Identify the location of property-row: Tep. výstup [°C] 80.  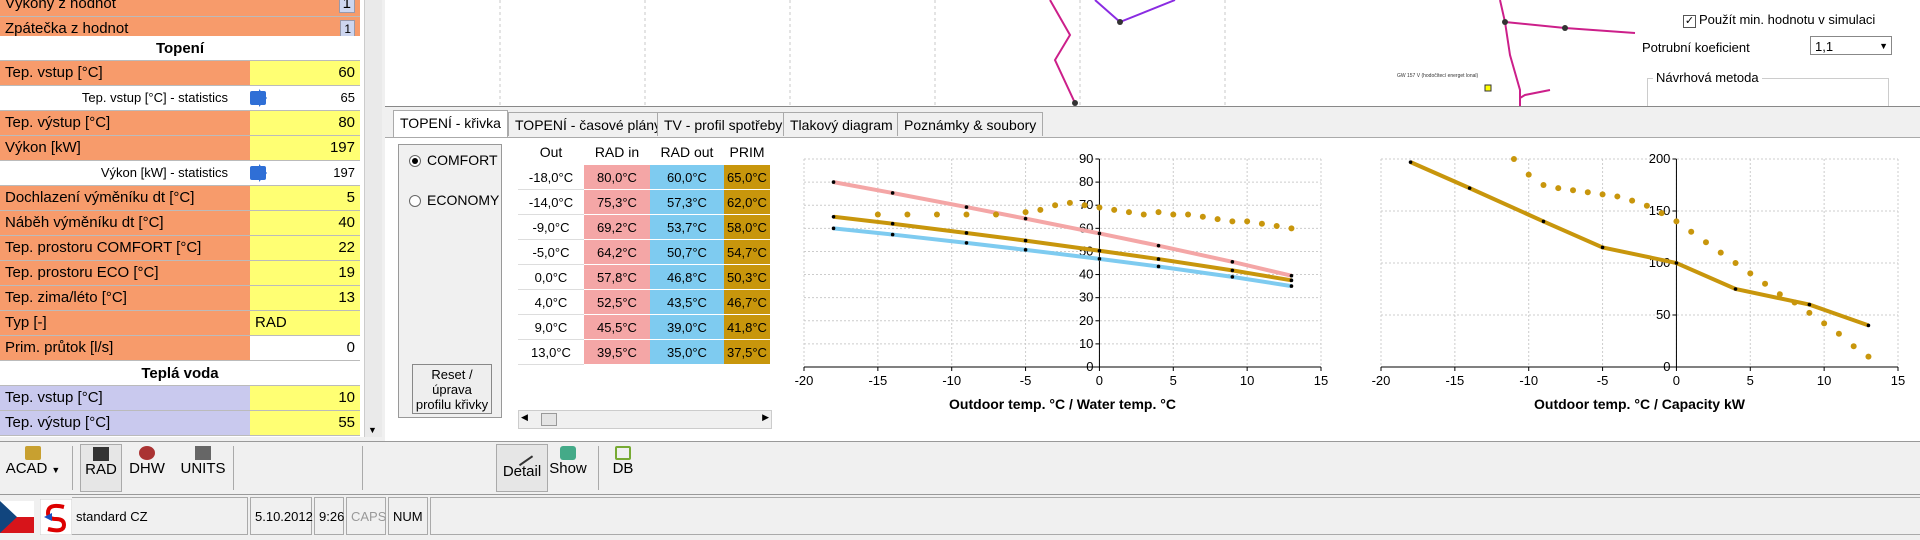
(180, 123).